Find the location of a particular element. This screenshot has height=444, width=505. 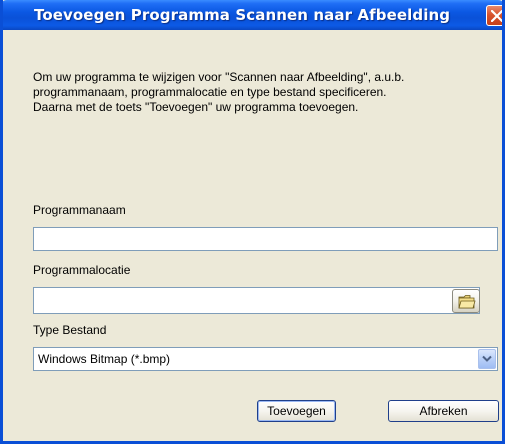

program-location-label: Programmalocatie is located at coordinates (82, 270).